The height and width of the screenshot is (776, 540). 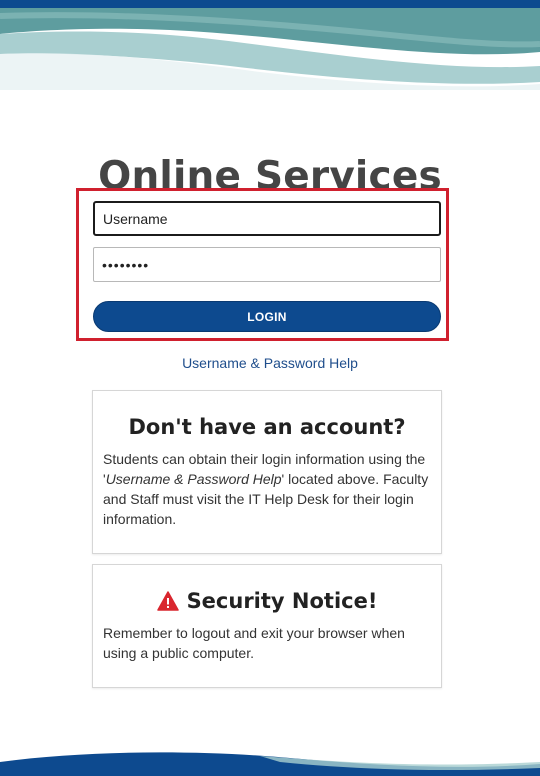 I want to click on username-password-help-link: Username & Password Help, so click(x=270, y=363).